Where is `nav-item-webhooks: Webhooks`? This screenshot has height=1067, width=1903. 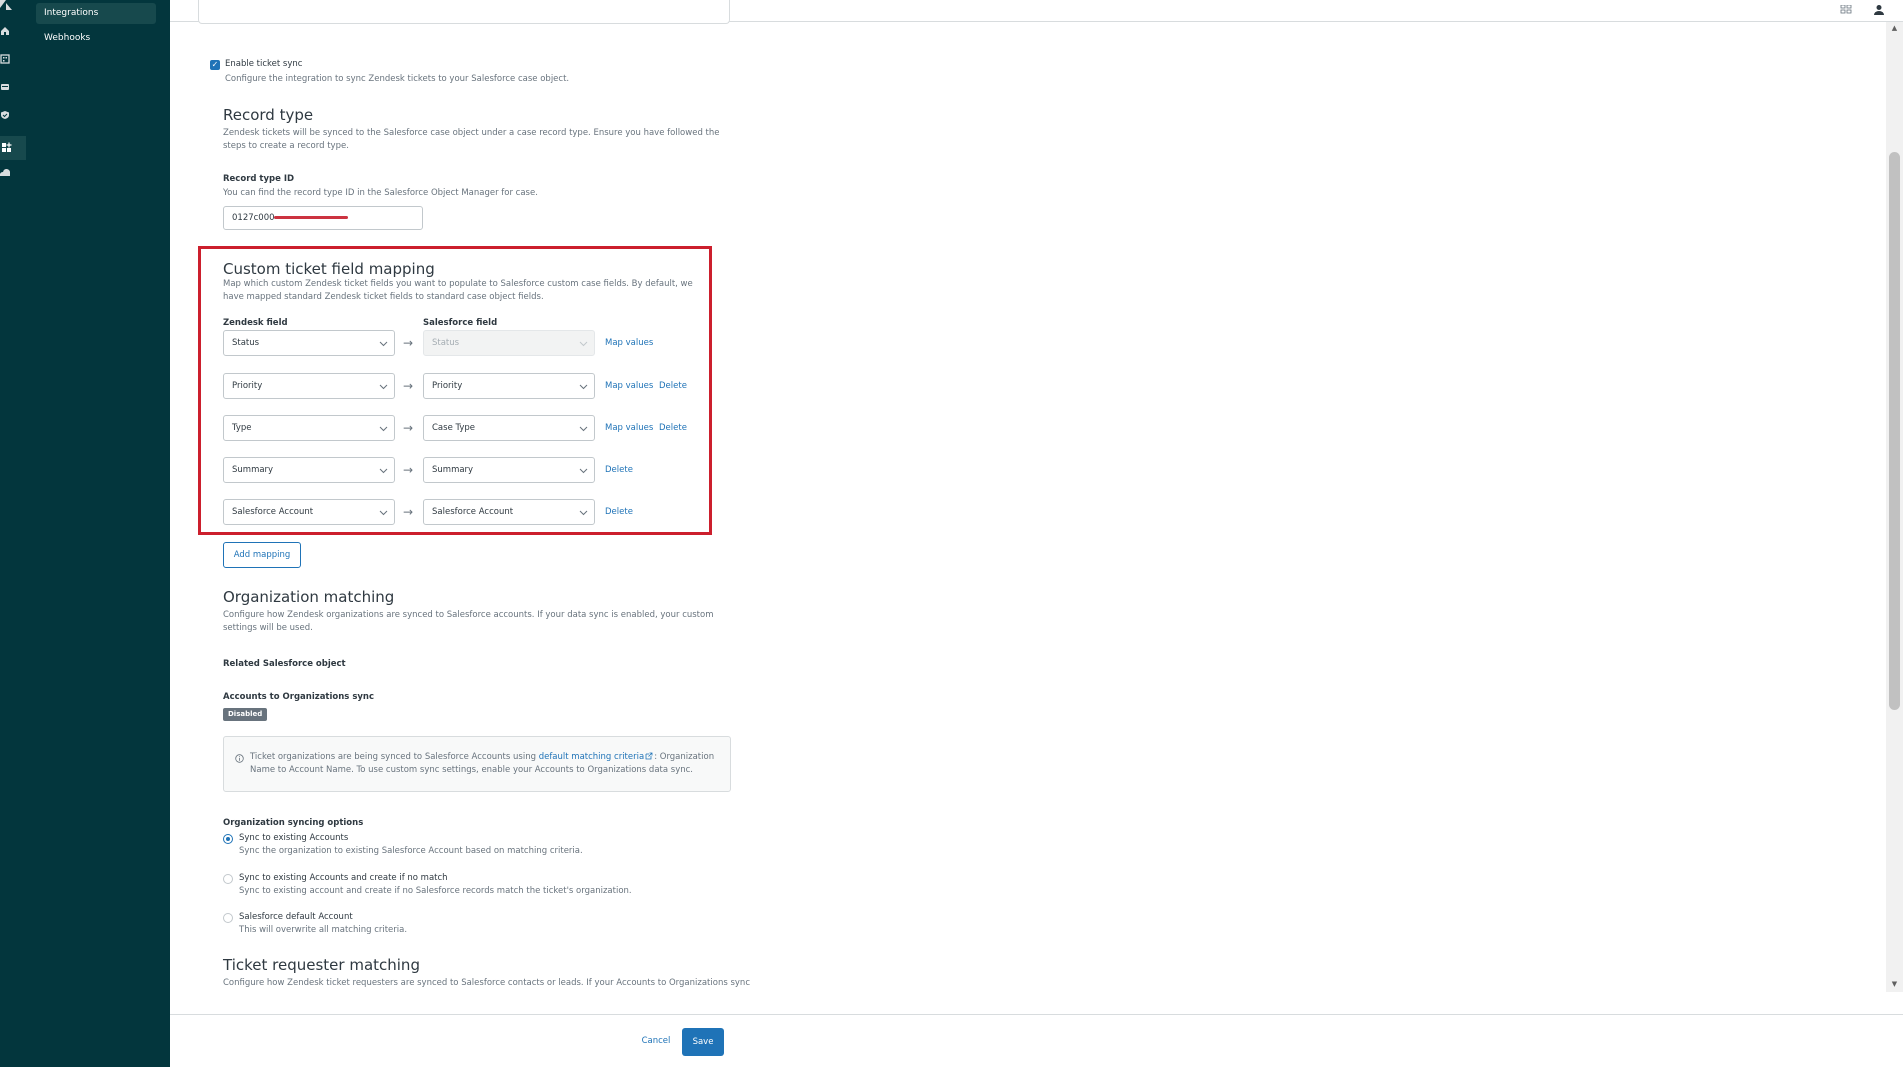
nav-item-webhooks: Webhooks is located at coordinates (96, 38).